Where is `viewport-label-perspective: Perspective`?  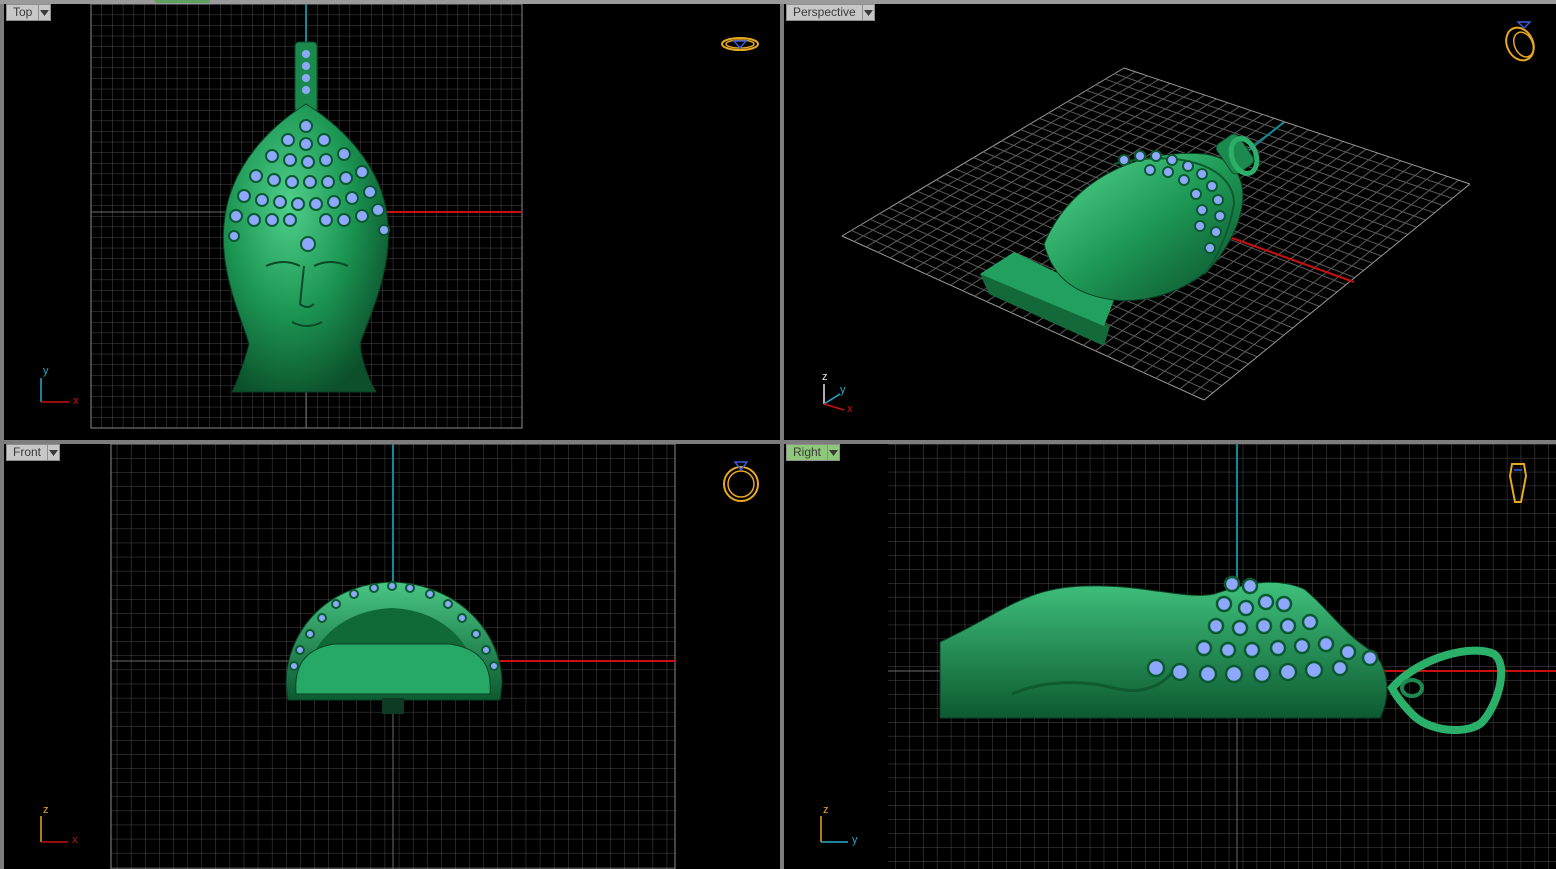
viewport-label-perspective: Perspective is located at coordinates (830, 12).